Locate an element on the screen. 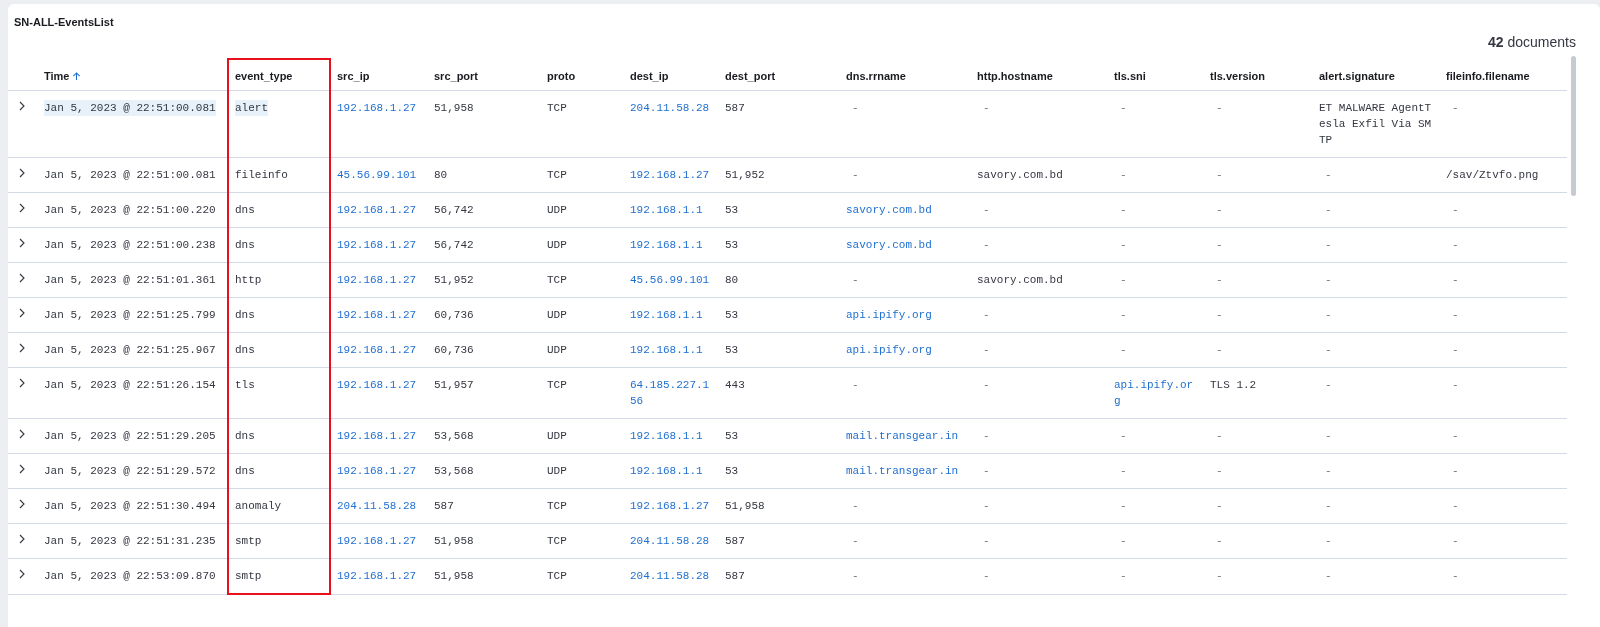 This screenshot has width=1600, height=627. table-cell-text: dns is located at coordinates (245, 350).